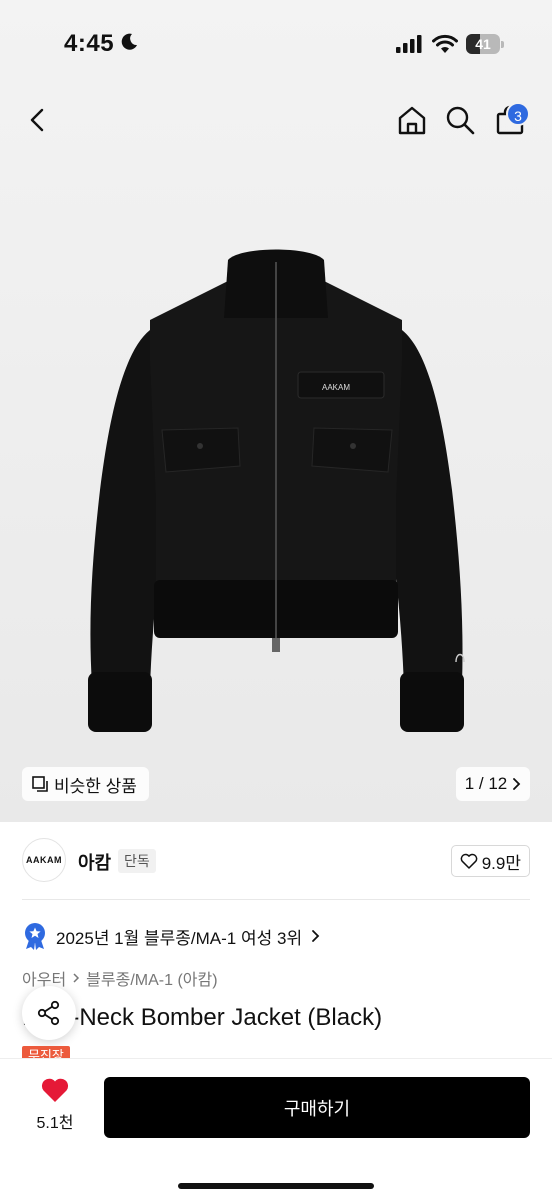 This screenshot has height=1200, width=552. I want to click on home-indicator, so click(276, 1186).